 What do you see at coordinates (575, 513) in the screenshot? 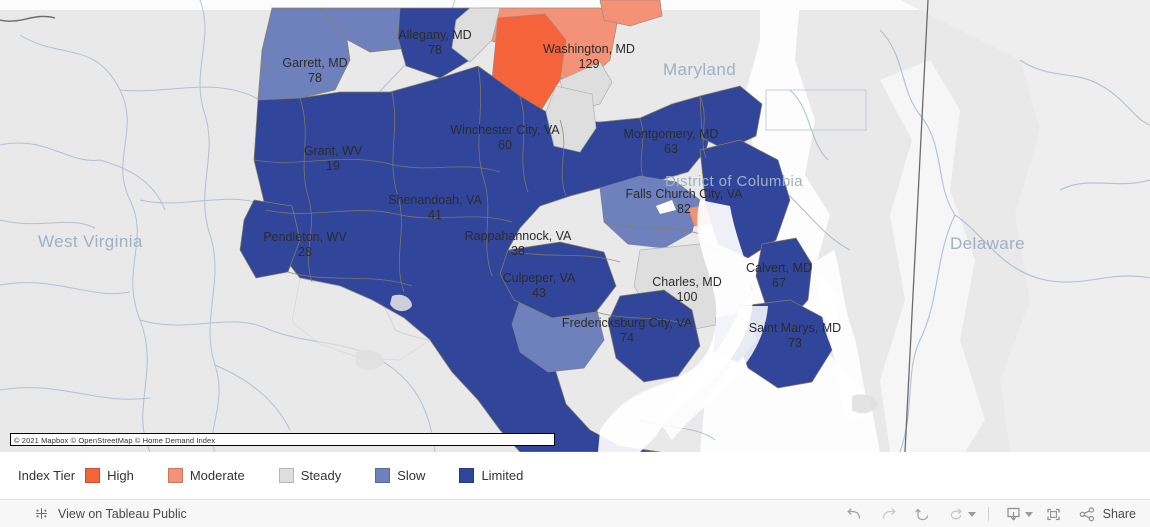
I see `bottom-toolbar: View on Tableau Public Share` at bounding box center [575, 513].